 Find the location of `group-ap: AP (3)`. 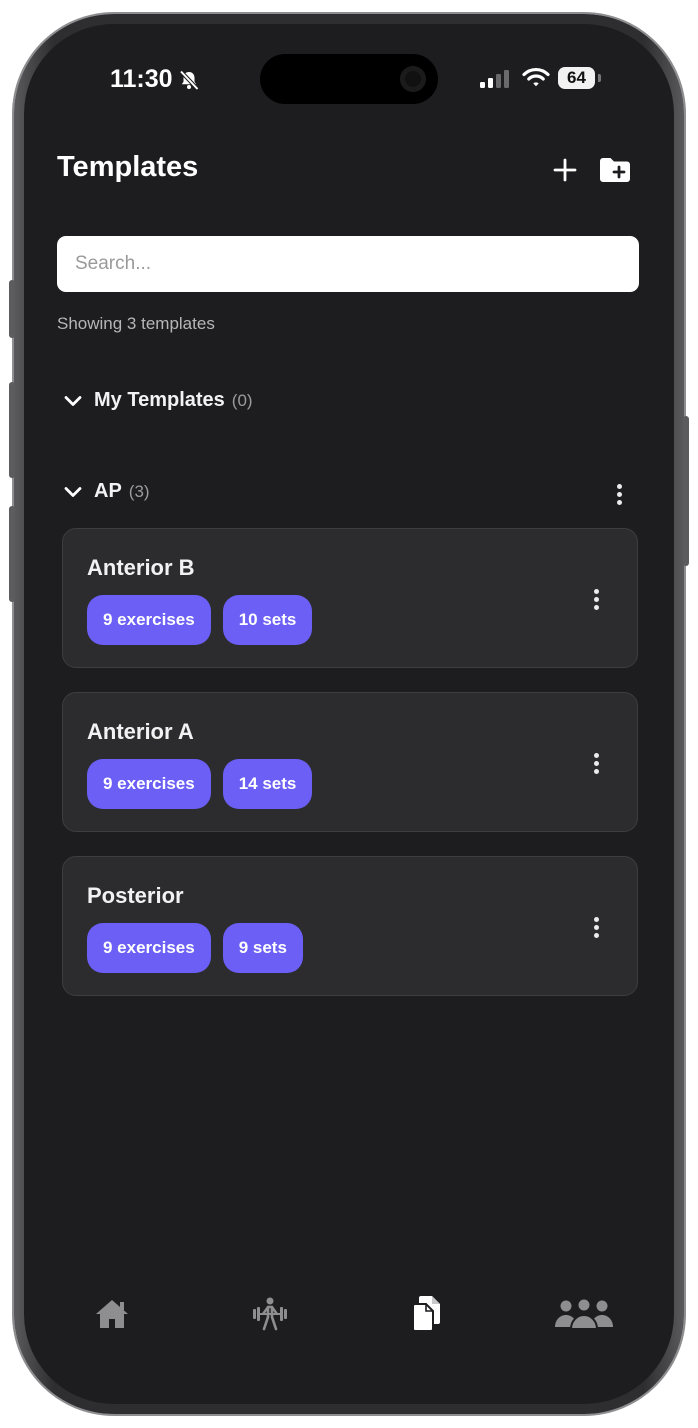

group-ap: AP (3) is located at coordinates (106, 491).